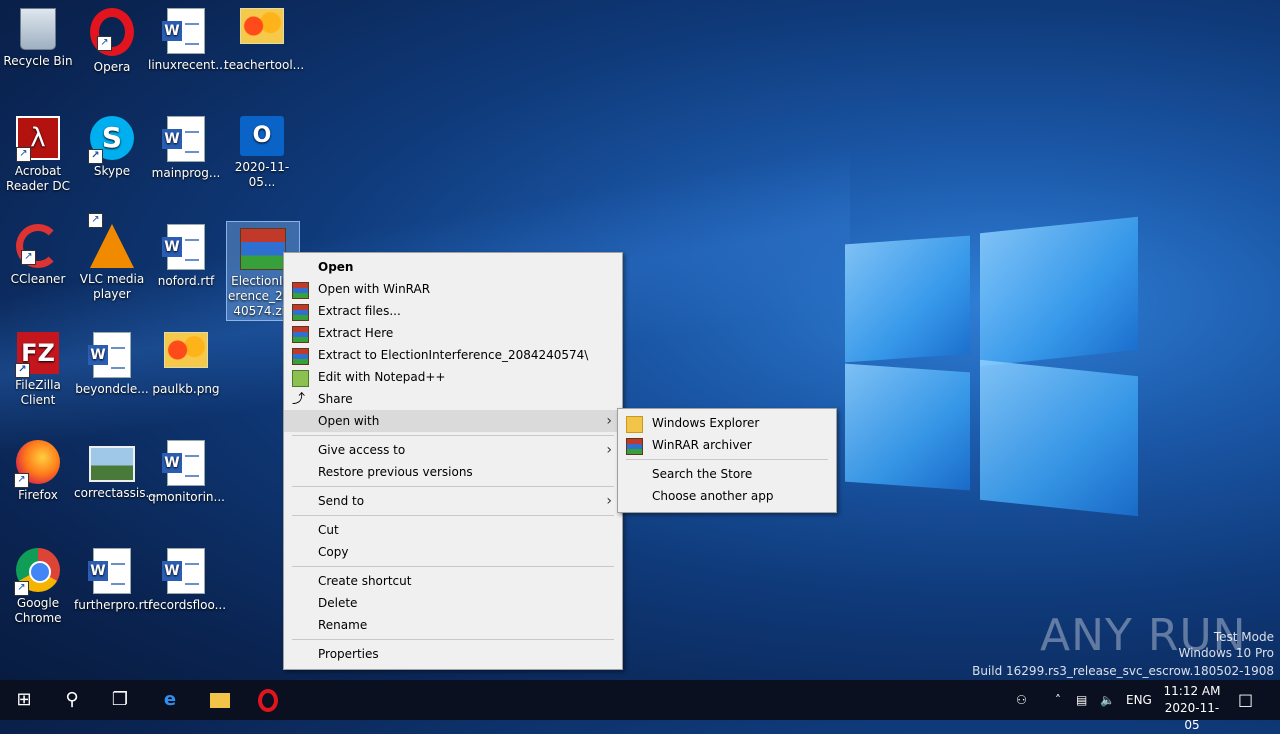 This screenshot has width=1280, height=734. I want to click on desktop-icon-label: paulkb.png, so click(186, 389).